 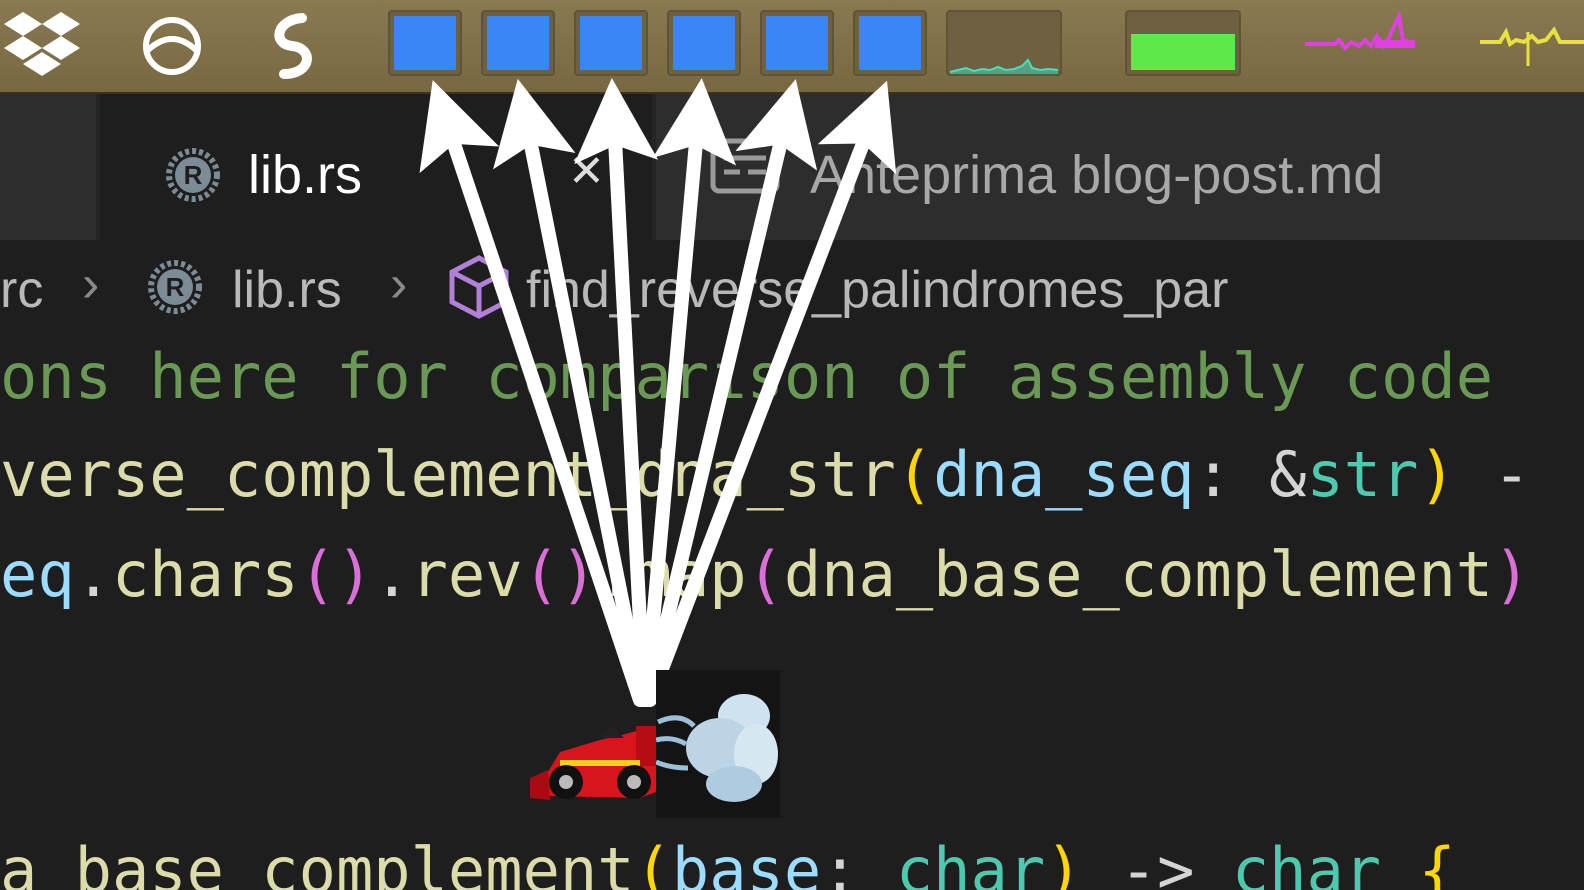 What do you see at coordinates (1362, 474) in the screenshot?
I see `type-name: str` at bounding box center [1362, 474].